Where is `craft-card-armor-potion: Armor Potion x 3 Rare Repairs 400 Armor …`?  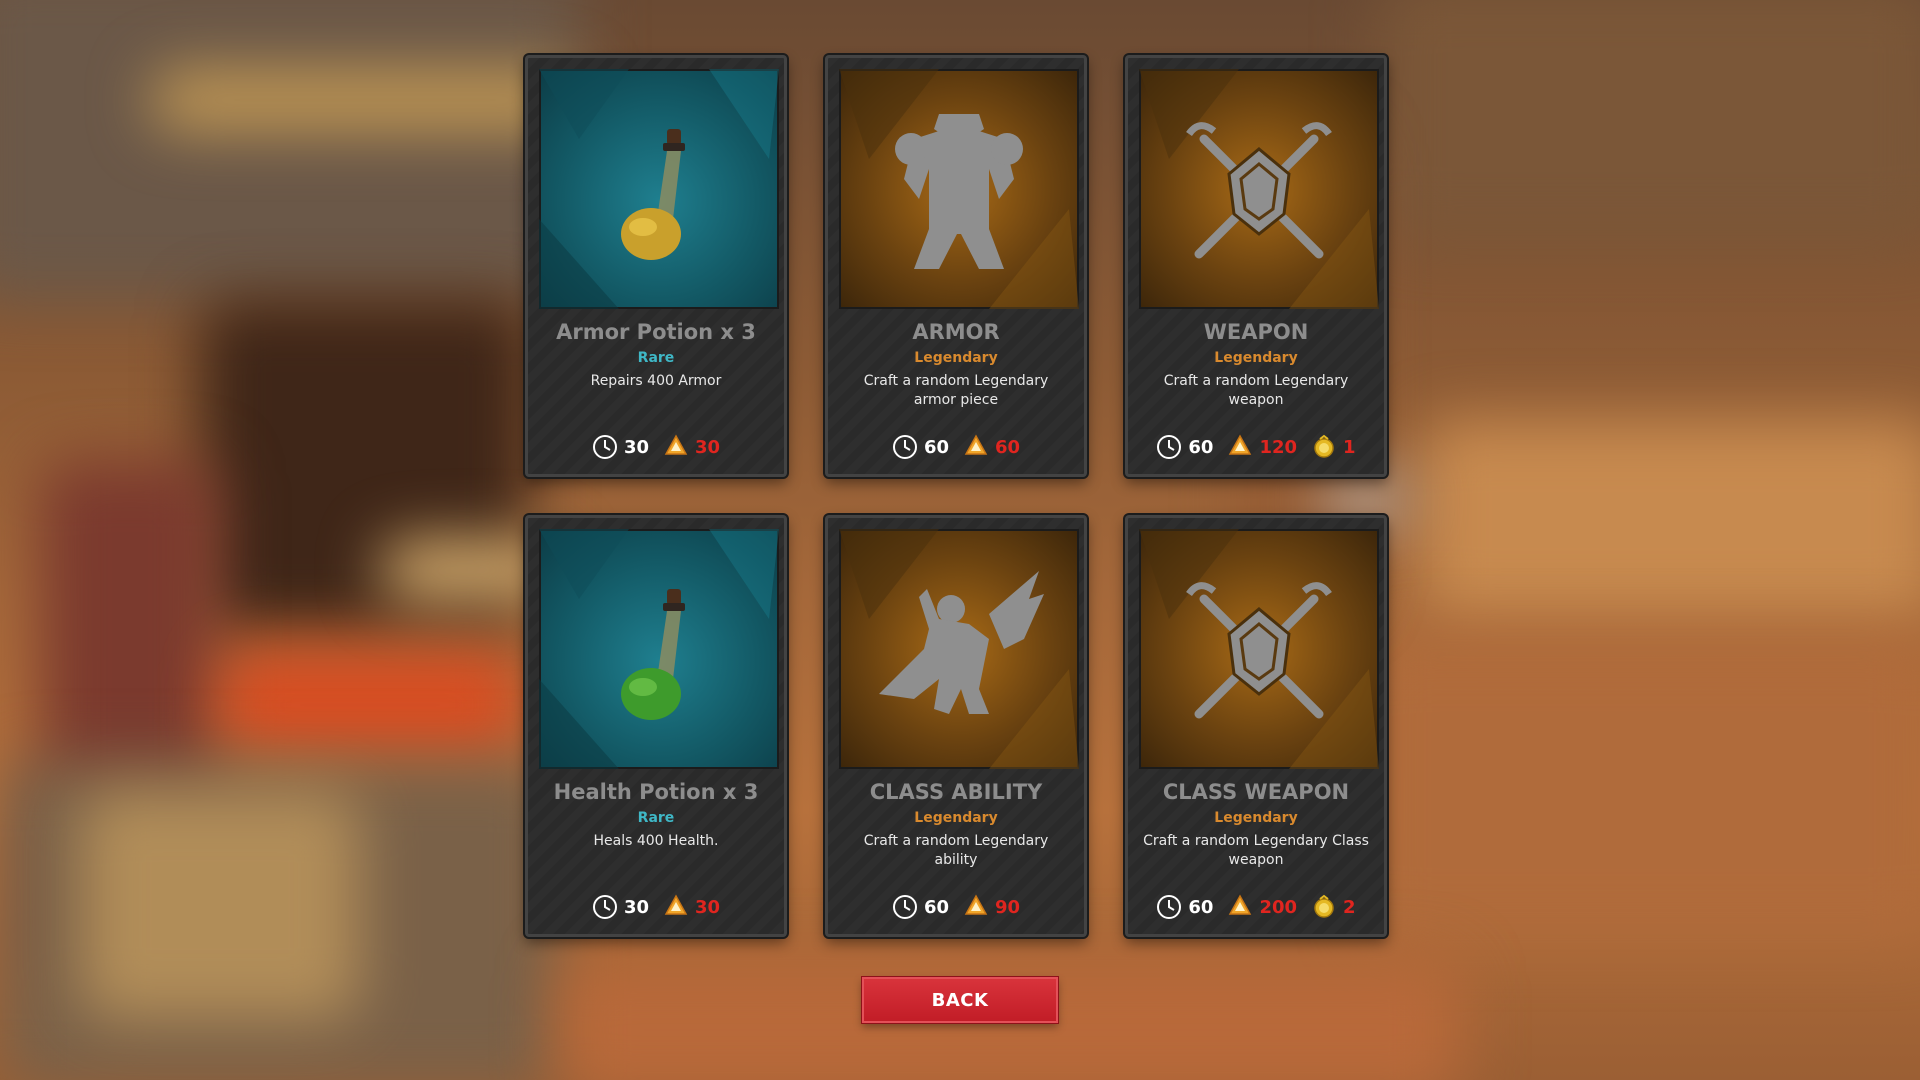
craft-card-armor-potion: Armor Potion x 3 Rare Repairs 400 Armor … is located at coordinates (656, 266).